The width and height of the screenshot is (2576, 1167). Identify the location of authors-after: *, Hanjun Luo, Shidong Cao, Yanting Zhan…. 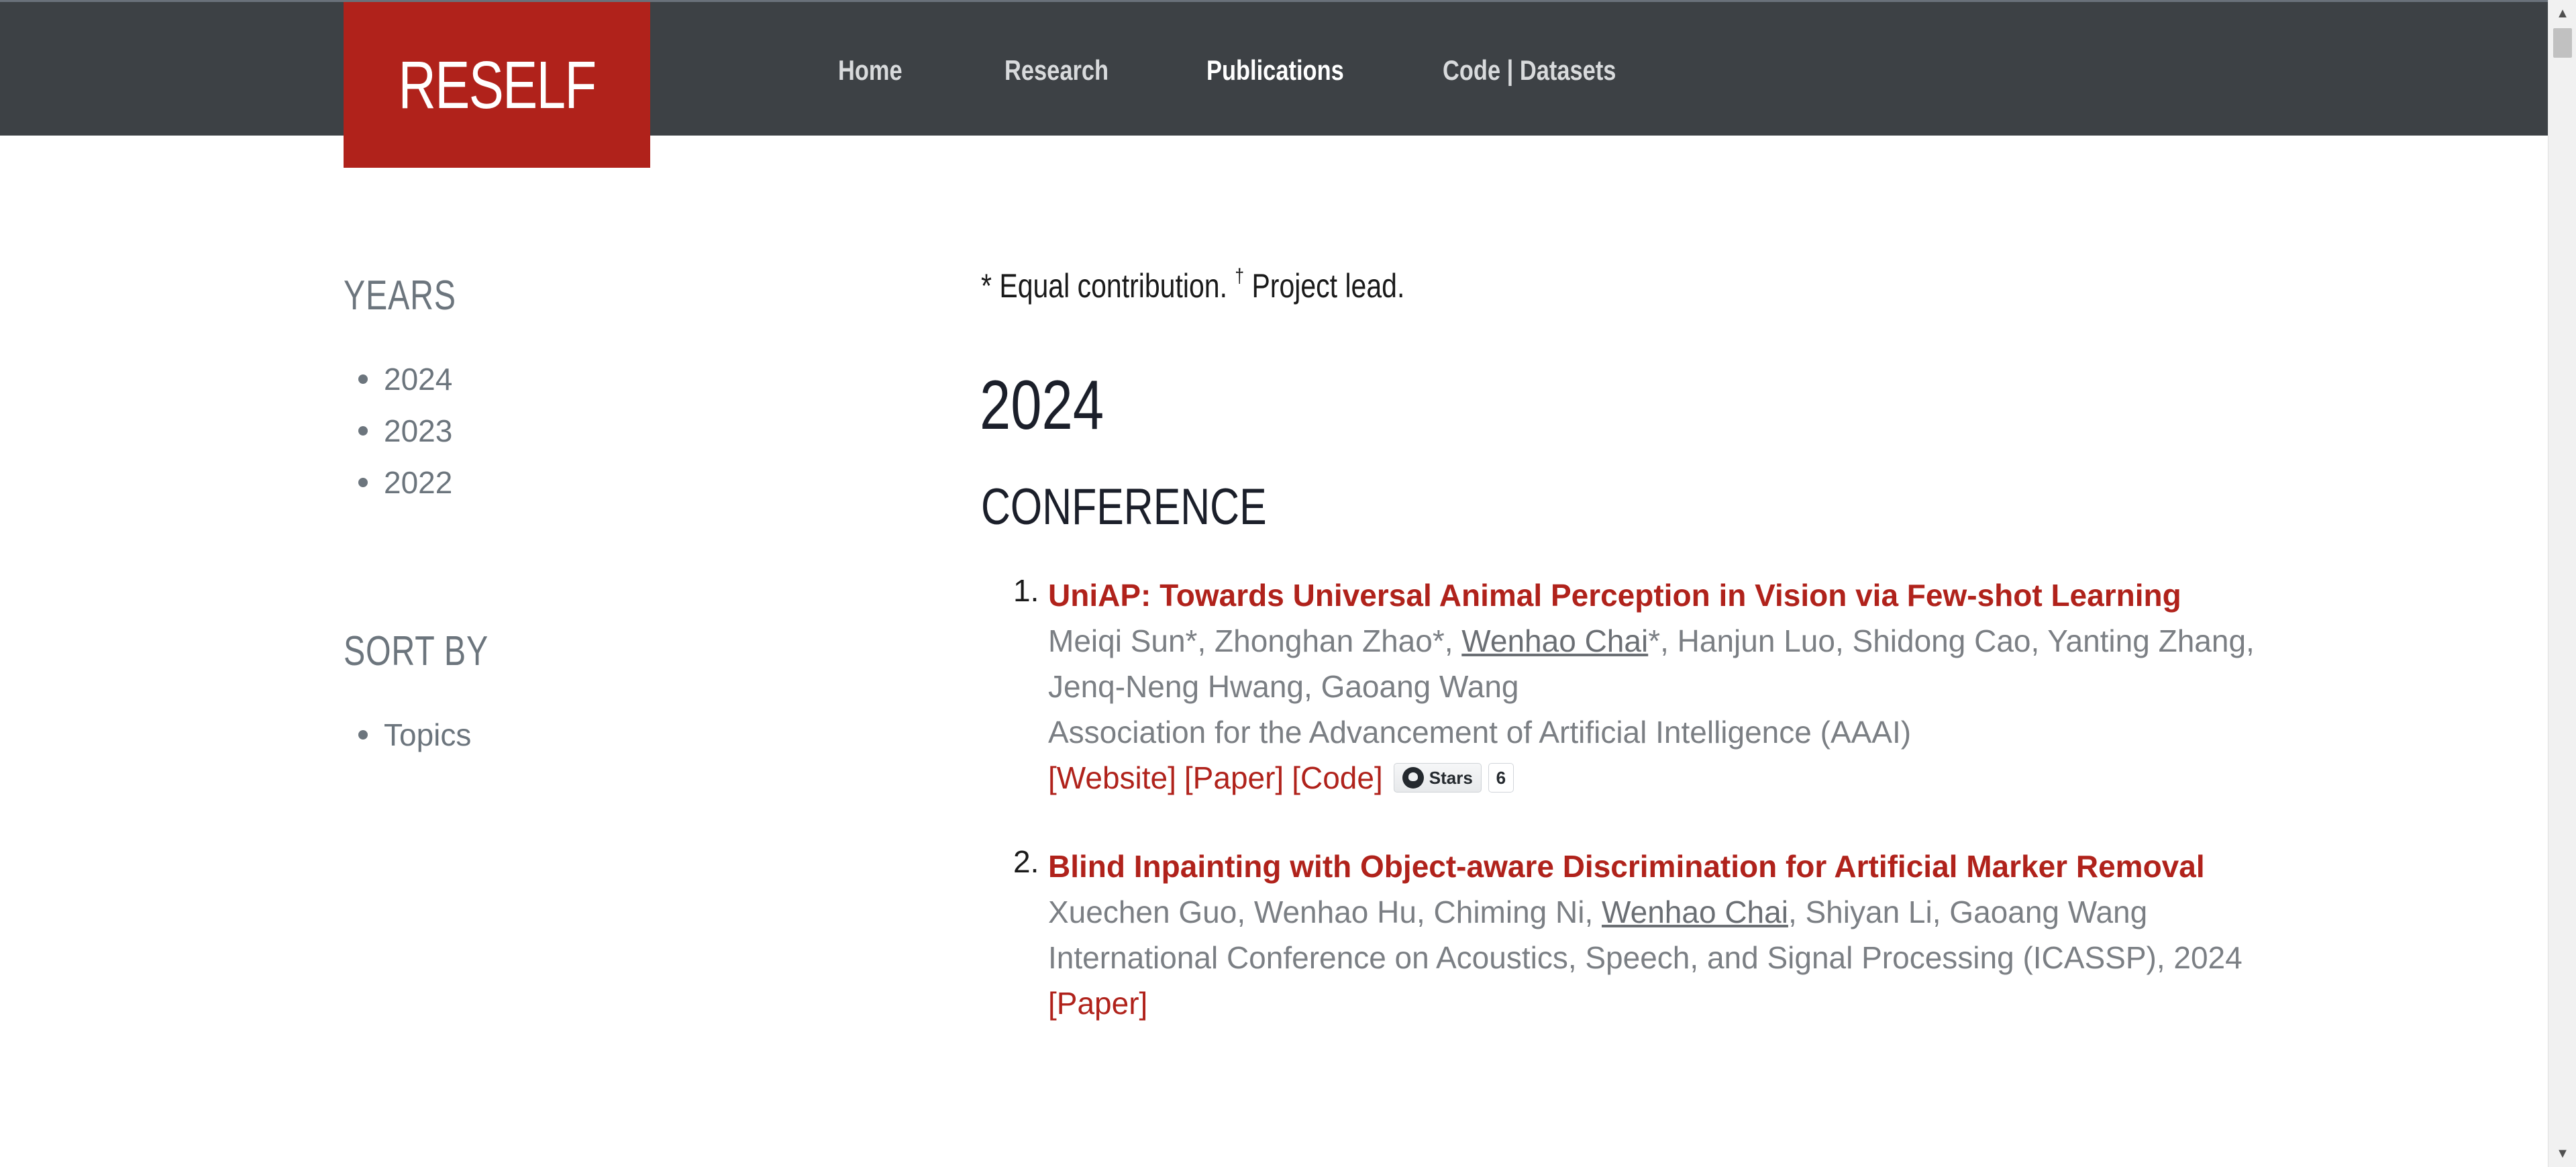
(1951, 640).